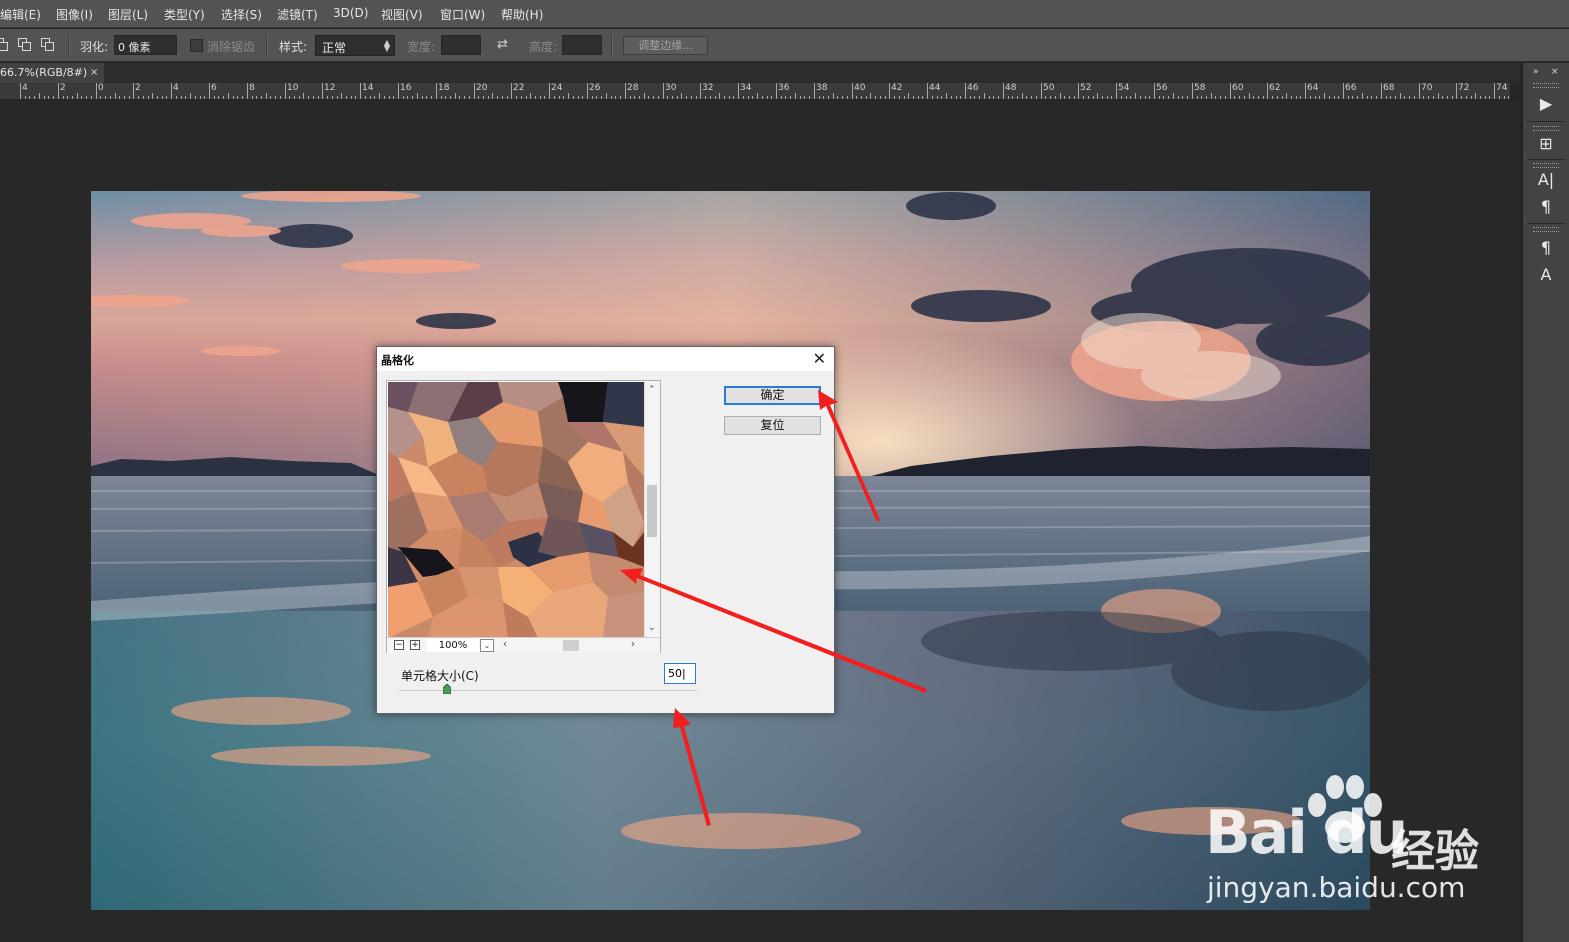 This screenshot has width=1569, height=942. I want to click on ruler-label: 30, so click(671, 88).